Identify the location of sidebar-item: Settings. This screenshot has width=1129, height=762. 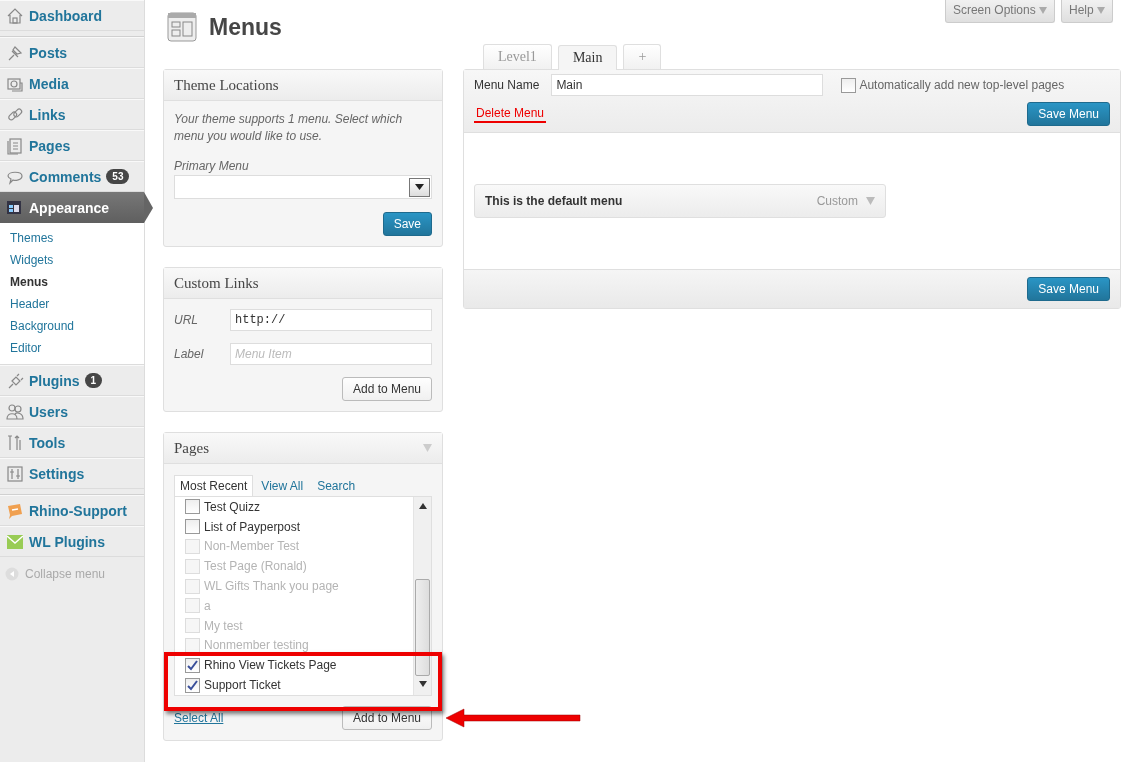
(72, 473).